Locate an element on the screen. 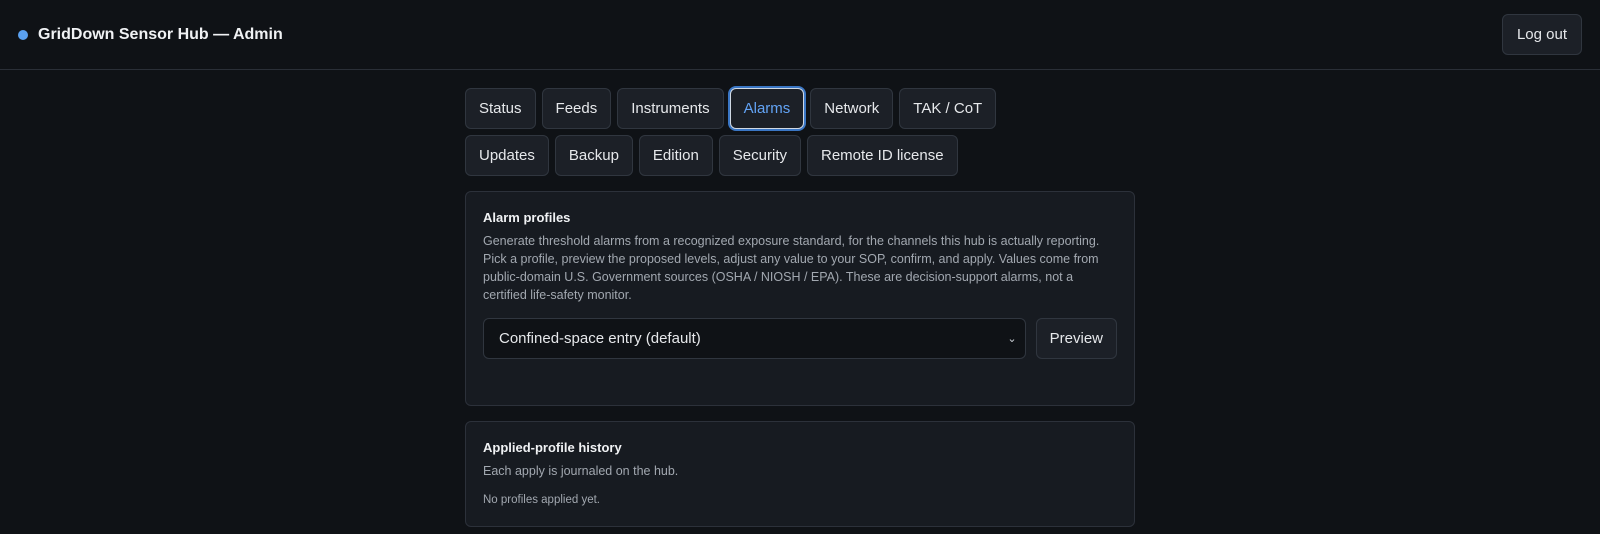 The image size is (1600, 534). tab-tak-cot: TAK / CoT is located at coordinates (948, 108).